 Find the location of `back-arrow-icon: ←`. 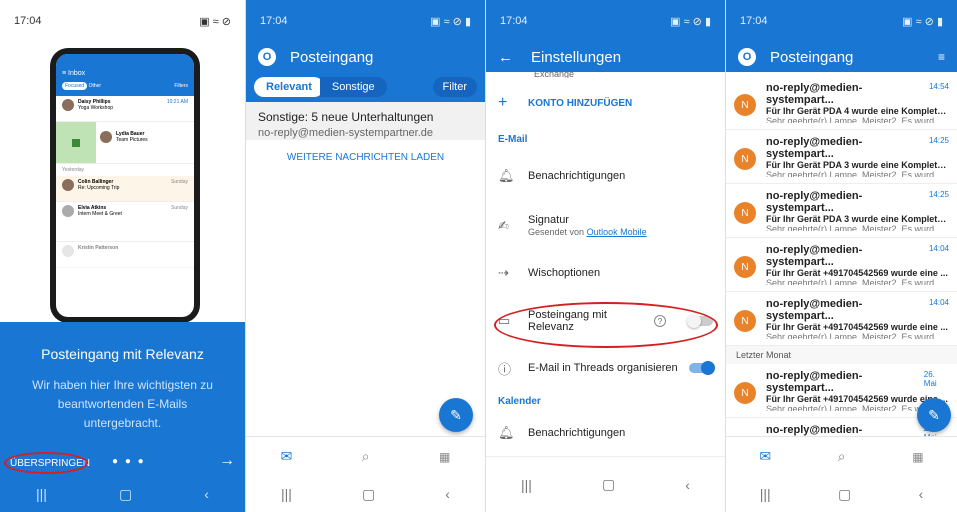

back-arrow-icon: ← is located at coordinates (505, 57).